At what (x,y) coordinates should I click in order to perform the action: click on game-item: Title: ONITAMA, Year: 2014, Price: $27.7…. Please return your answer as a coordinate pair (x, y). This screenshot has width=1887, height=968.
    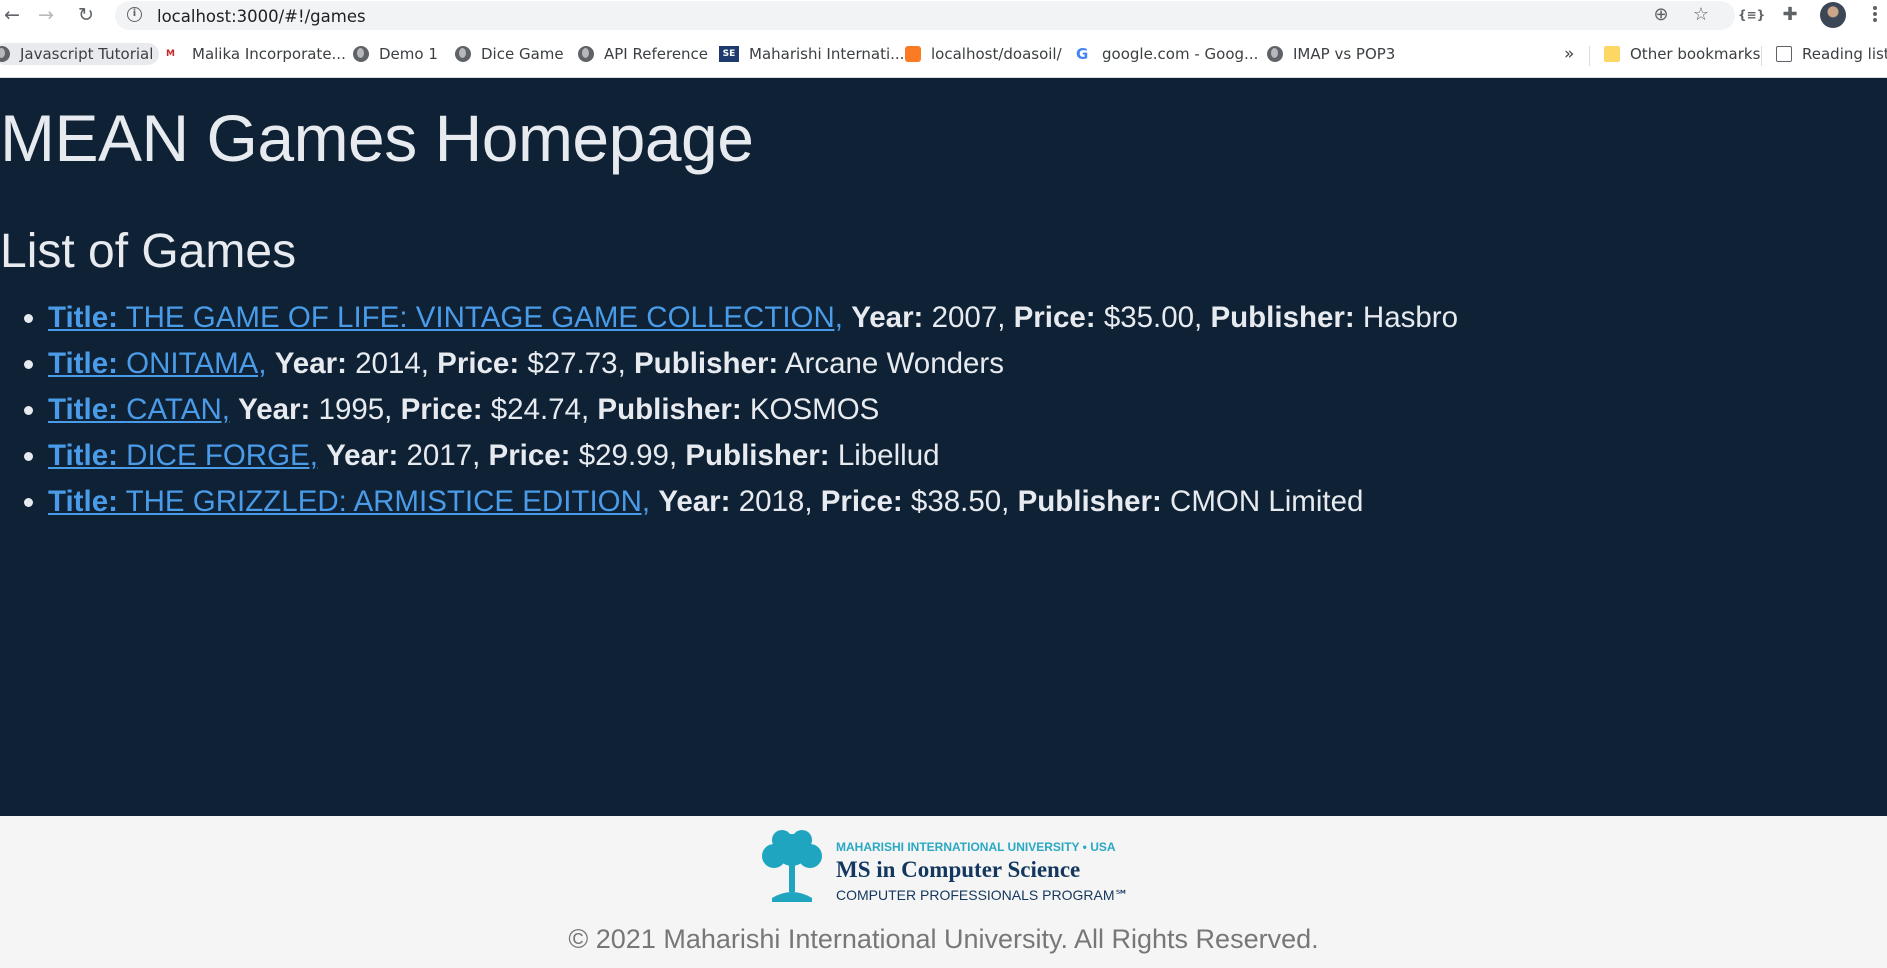
    Looking at the image, I should click on (753, 364).